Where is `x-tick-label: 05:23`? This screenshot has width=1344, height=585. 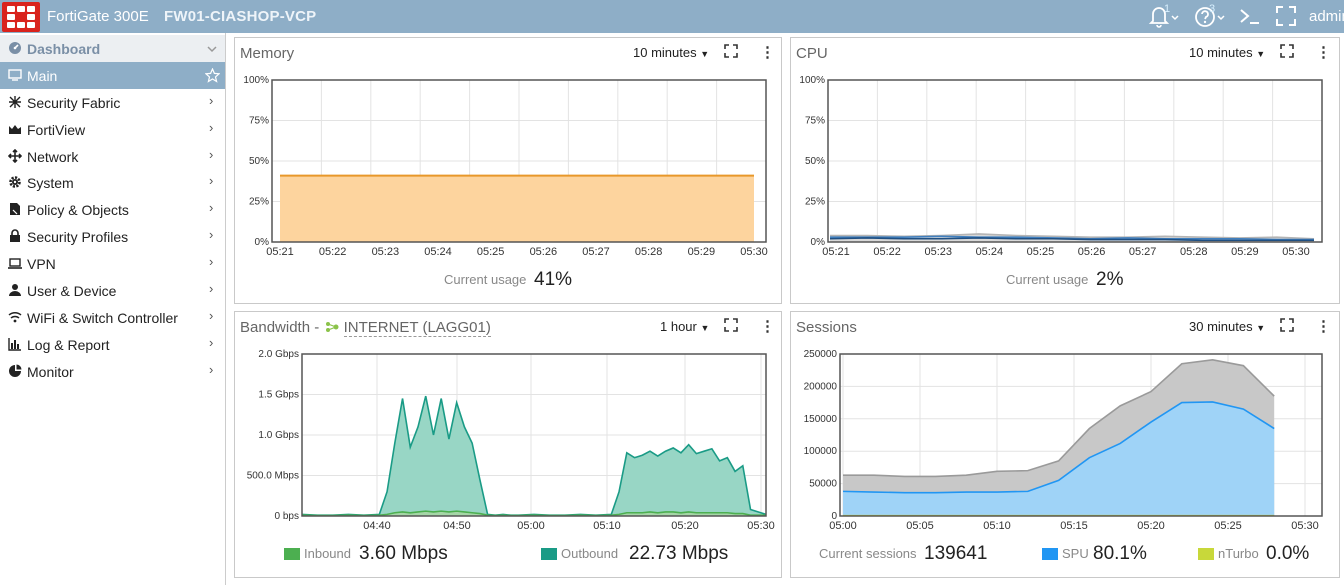
x-tick-label: 05:23 is located at coordinates (938, 252).